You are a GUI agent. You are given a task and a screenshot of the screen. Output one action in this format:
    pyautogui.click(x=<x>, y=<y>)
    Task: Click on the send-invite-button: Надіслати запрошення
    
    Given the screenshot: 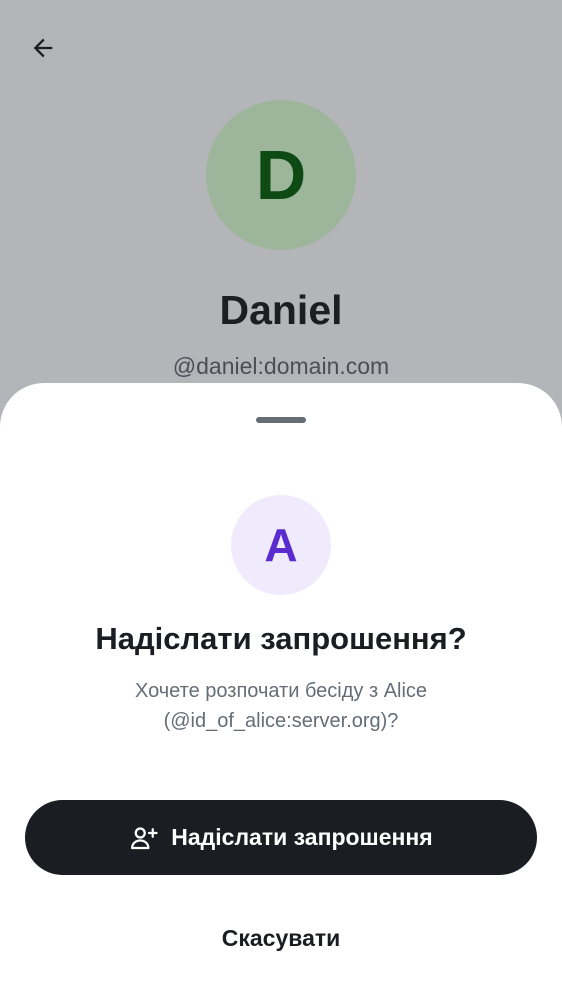 What is the action you would take?
    pyautogui.click(x=281, y=837)
    